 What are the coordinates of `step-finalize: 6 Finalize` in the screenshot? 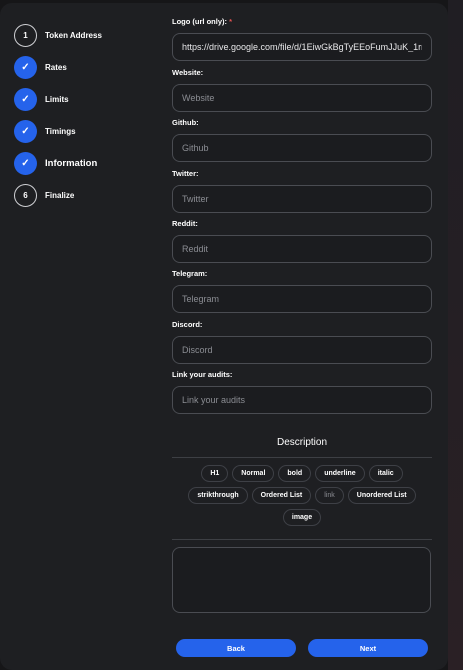 It's located at (58, 195).